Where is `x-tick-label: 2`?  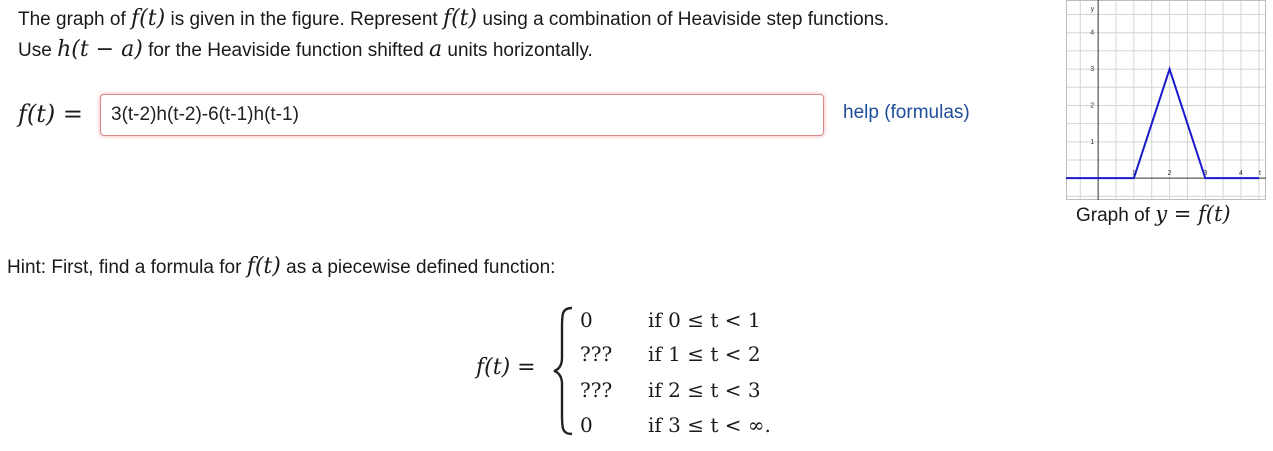
x-tick-label: 2 is located at coordinates (1170, 173).